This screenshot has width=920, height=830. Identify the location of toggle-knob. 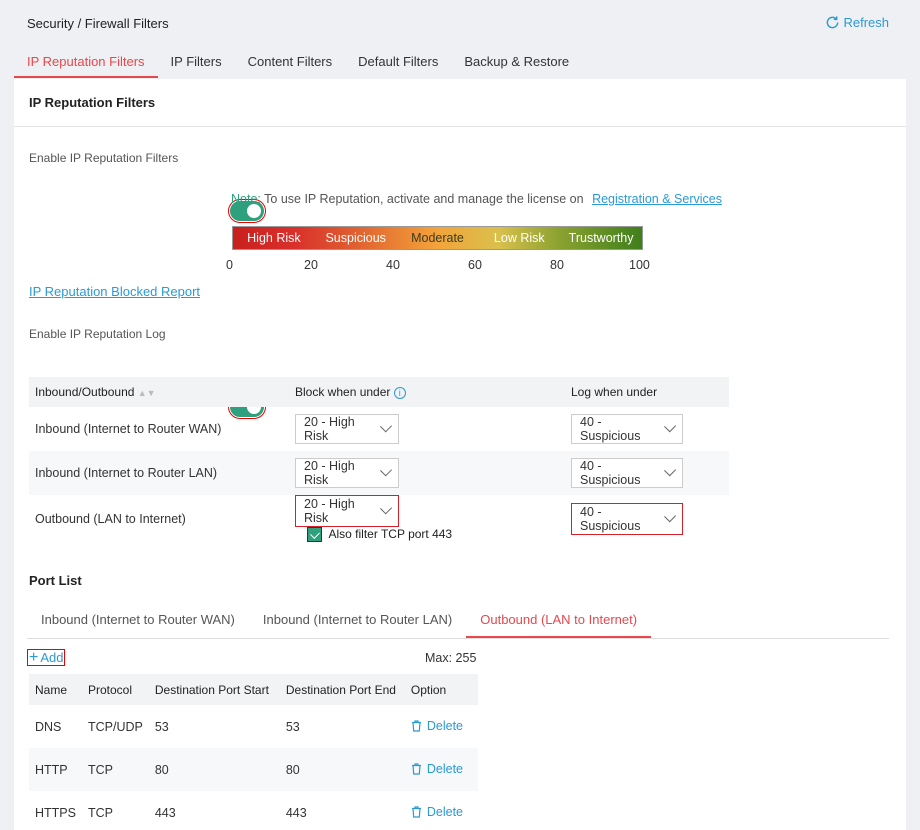
(254, 211).